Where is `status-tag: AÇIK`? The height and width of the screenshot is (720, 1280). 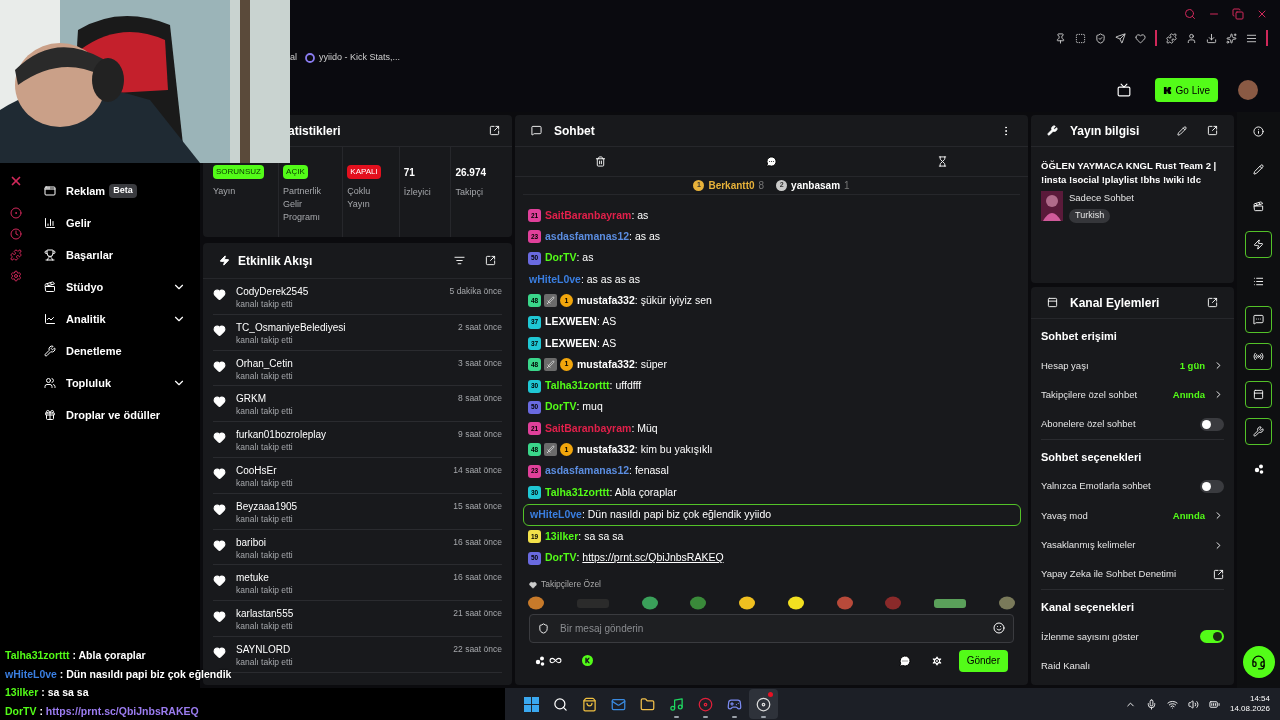
status-tag: AÇIK is located at coordinates (295, 172).